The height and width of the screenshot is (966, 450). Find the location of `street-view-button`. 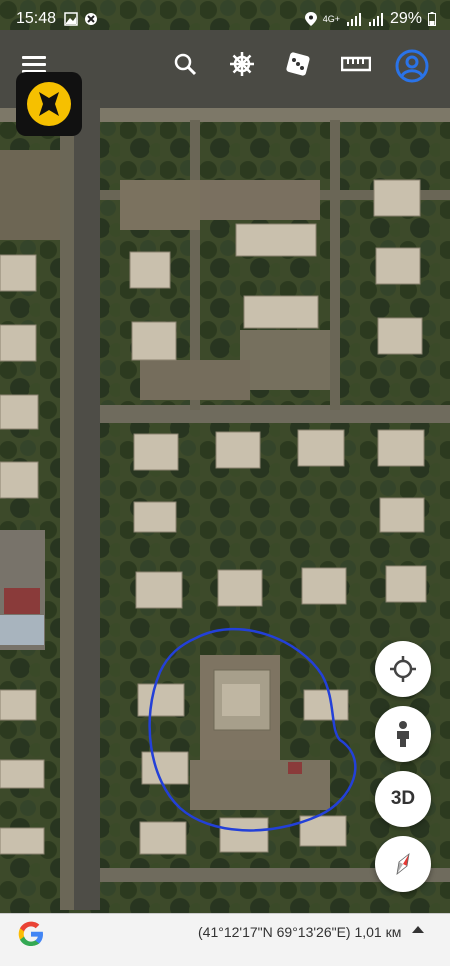

street-view-button is located at coordinates (403, 734).